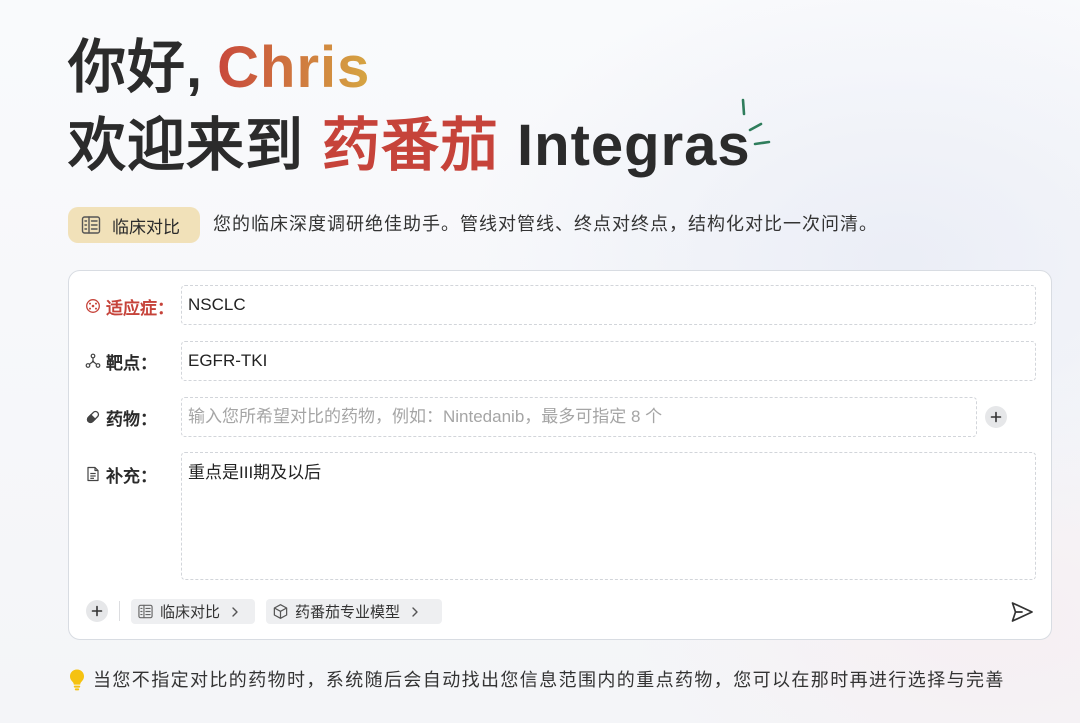  I want to click on product-name: Integras, so click(634, 145).